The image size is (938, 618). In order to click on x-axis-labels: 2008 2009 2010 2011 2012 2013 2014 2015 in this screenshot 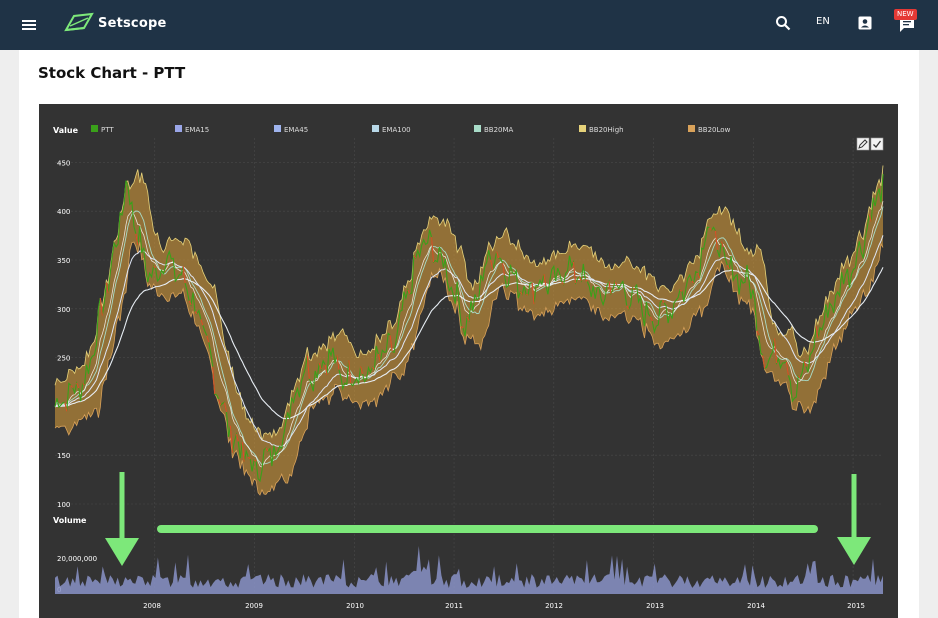, I will do `click(504, 606)`.